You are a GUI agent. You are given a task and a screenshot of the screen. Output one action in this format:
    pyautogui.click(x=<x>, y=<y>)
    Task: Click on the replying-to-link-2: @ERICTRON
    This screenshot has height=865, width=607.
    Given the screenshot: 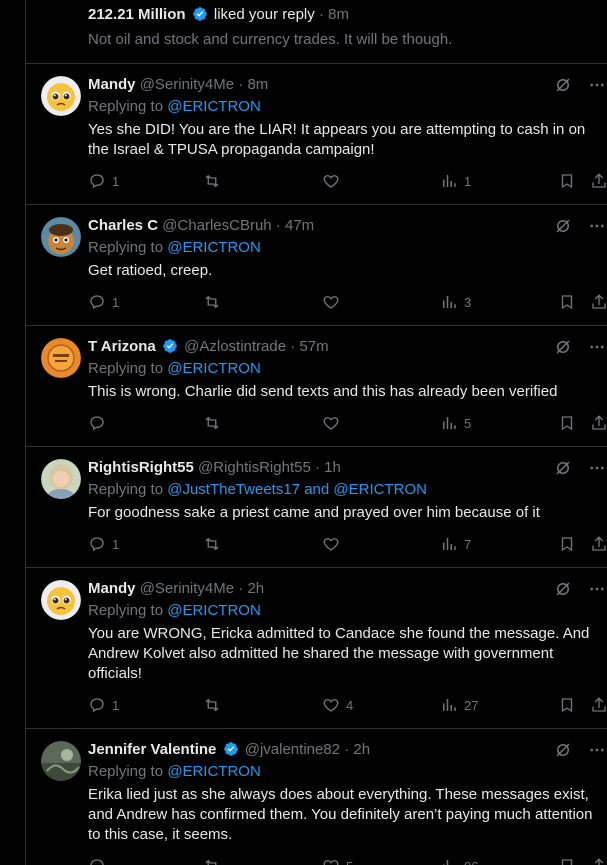 What is the action you would take?
    pyautogui.click(x=380, y=489)
    